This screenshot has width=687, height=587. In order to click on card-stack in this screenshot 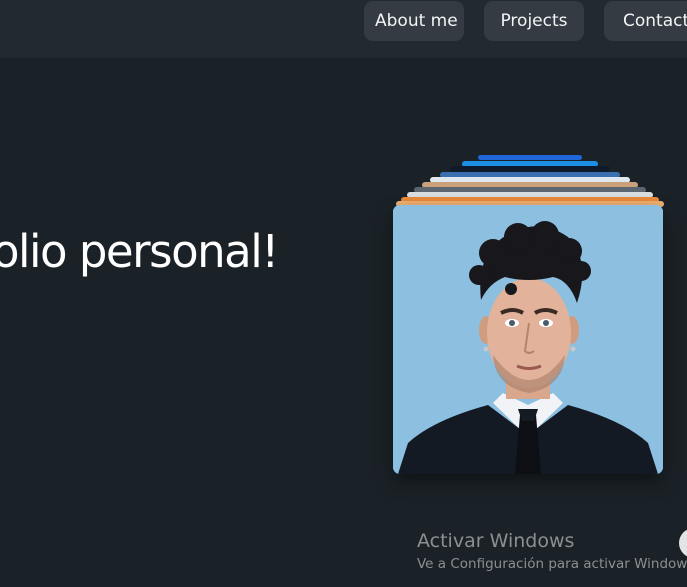, I will do `click(530, 180)`.